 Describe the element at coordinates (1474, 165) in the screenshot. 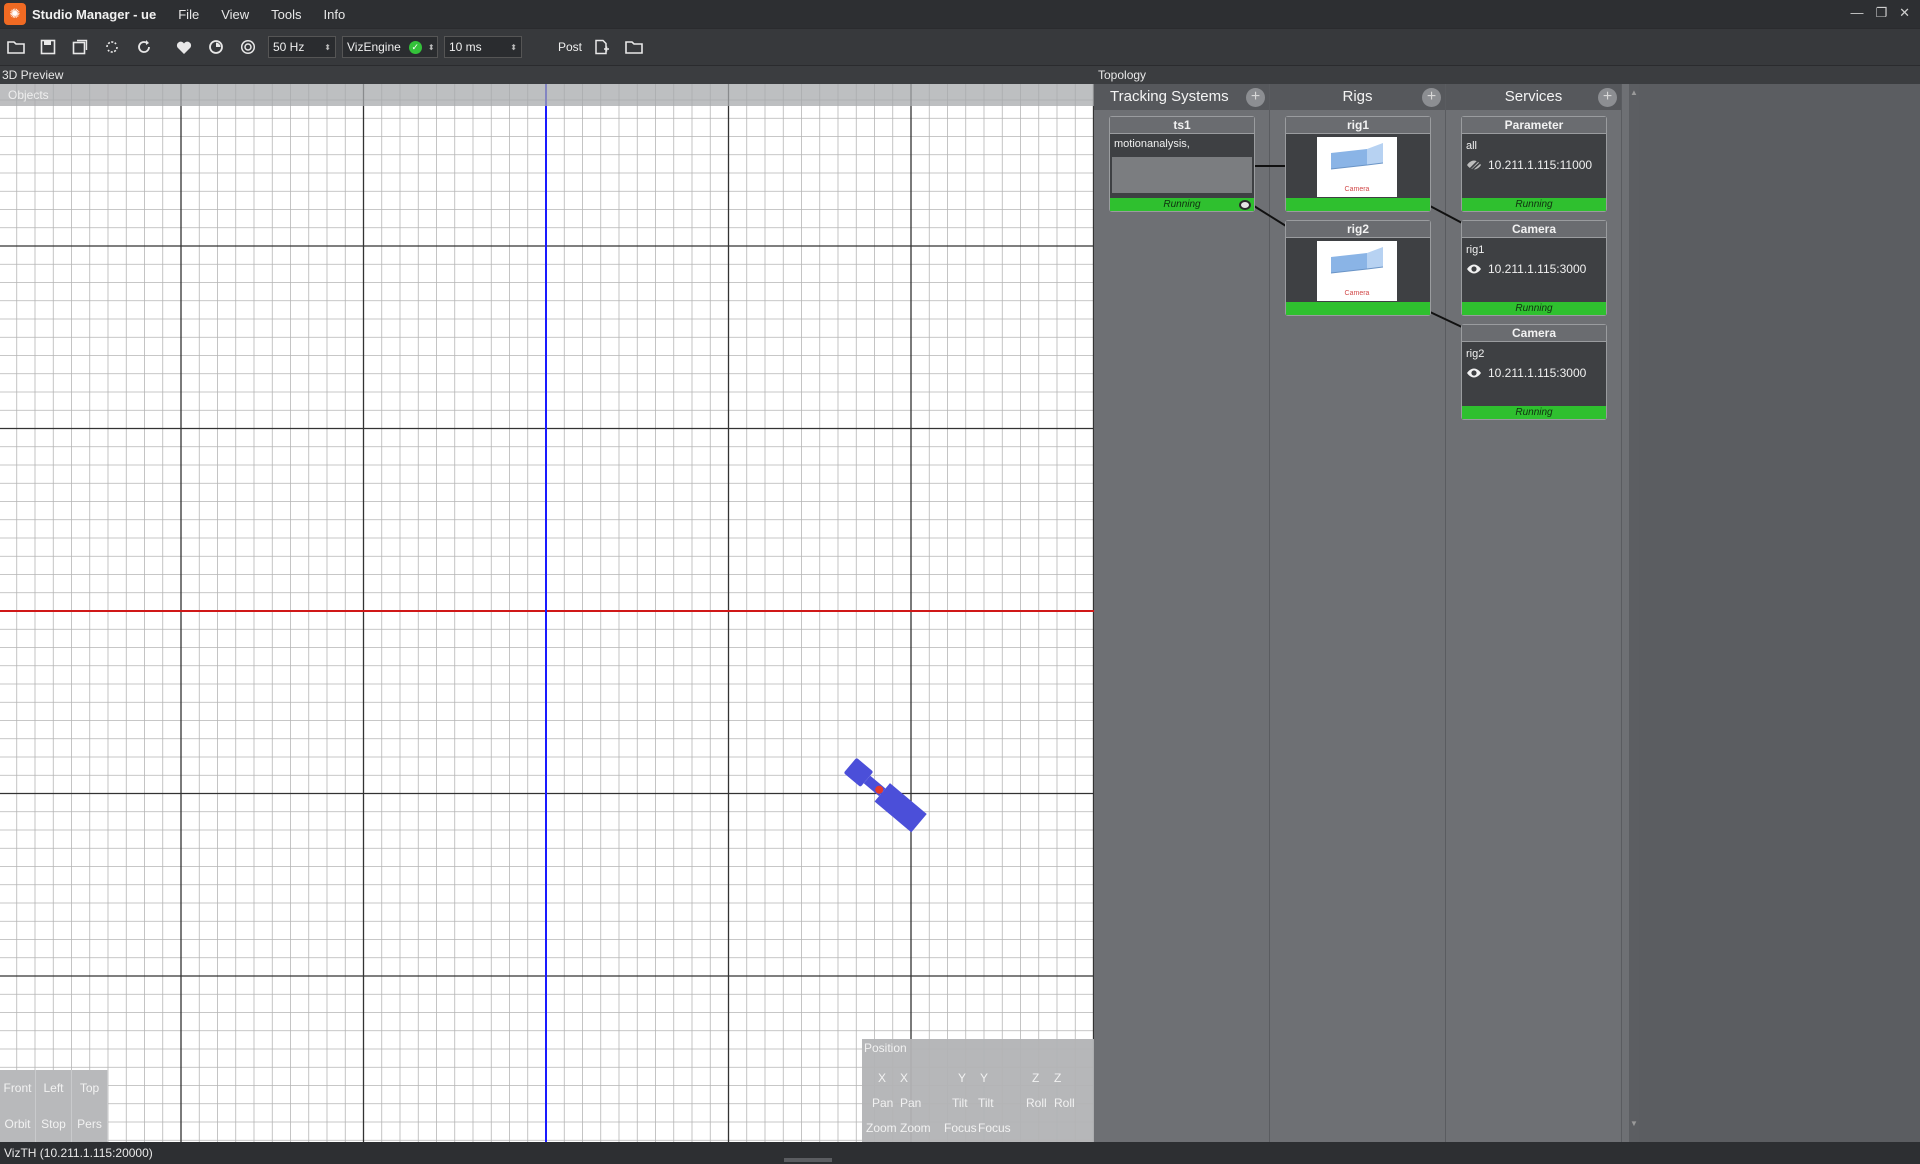

I see `hidden-eye-icon` at that location.